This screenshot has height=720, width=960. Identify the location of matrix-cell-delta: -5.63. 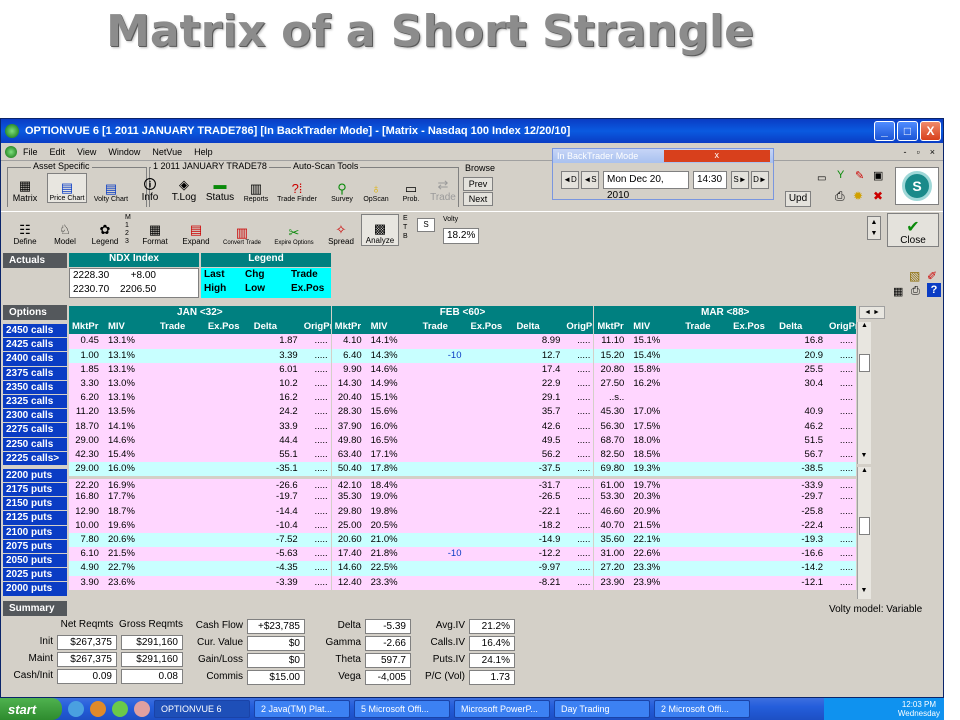
(275, 554).